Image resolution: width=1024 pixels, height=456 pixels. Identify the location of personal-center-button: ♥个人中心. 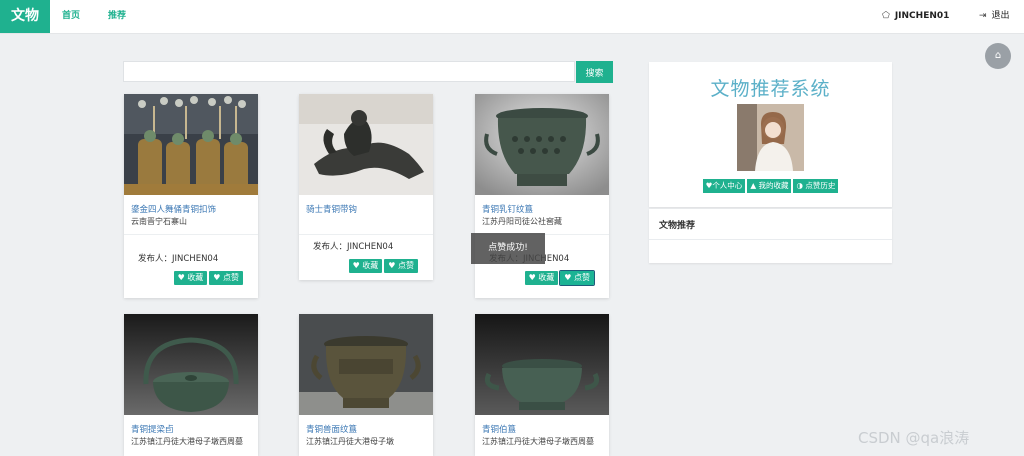
(724, 186).